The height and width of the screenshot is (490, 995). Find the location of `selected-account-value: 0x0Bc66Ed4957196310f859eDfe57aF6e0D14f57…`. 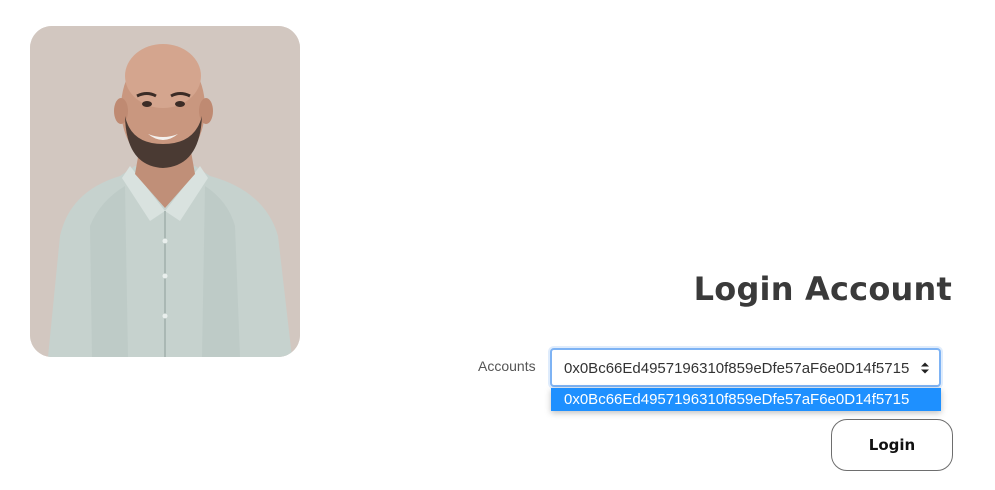

selected-account-value: 0x0Bc66Ed4957196310f859eDfe57aF6e0D14f57… is located at coordinates (737, 368).